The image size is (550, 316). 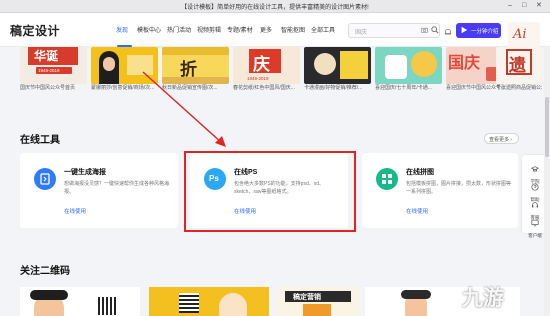 I want to click on close-button: ✕, so click(x=539, y=6).